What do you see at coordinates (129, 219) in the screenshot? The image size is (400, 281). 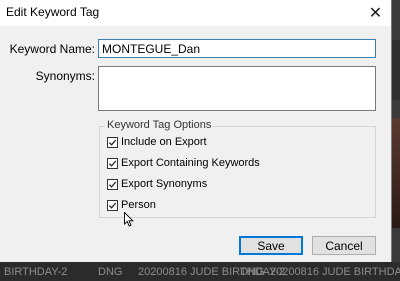 I see `mouse-pointer-icon` at bounding box center [129, 219].